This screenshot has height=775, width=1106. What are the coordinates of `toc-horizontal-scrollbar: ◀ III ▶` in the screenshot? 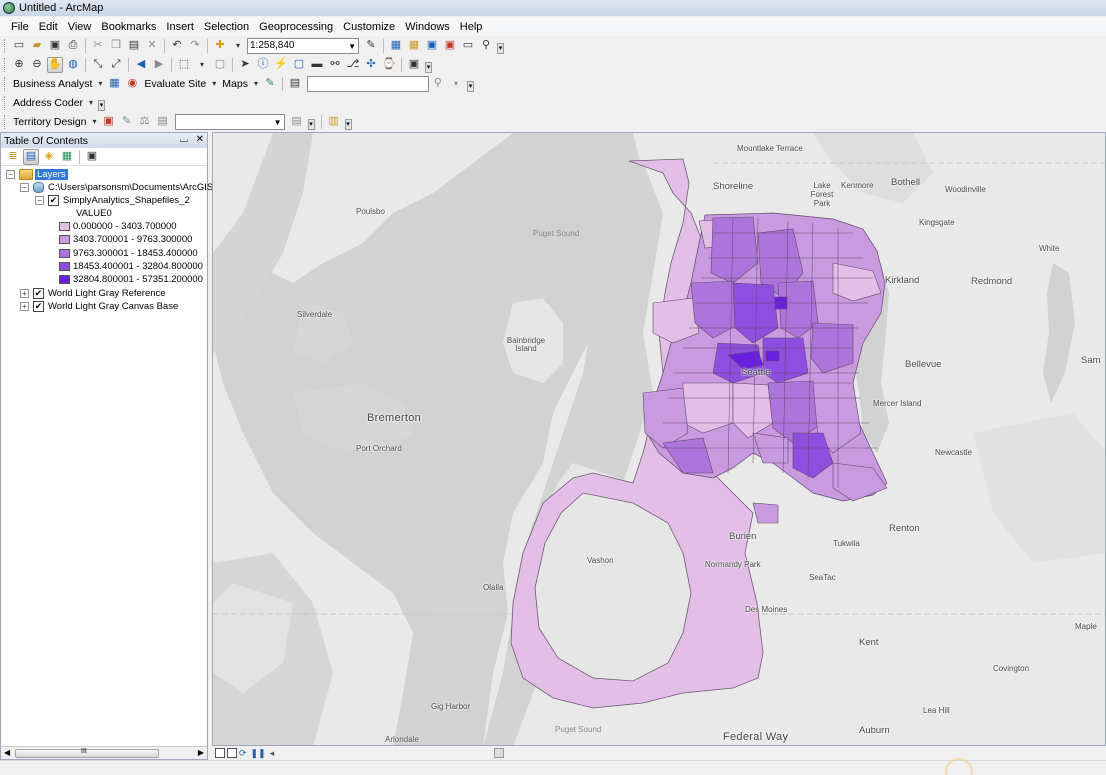 It's located at (104, 752).